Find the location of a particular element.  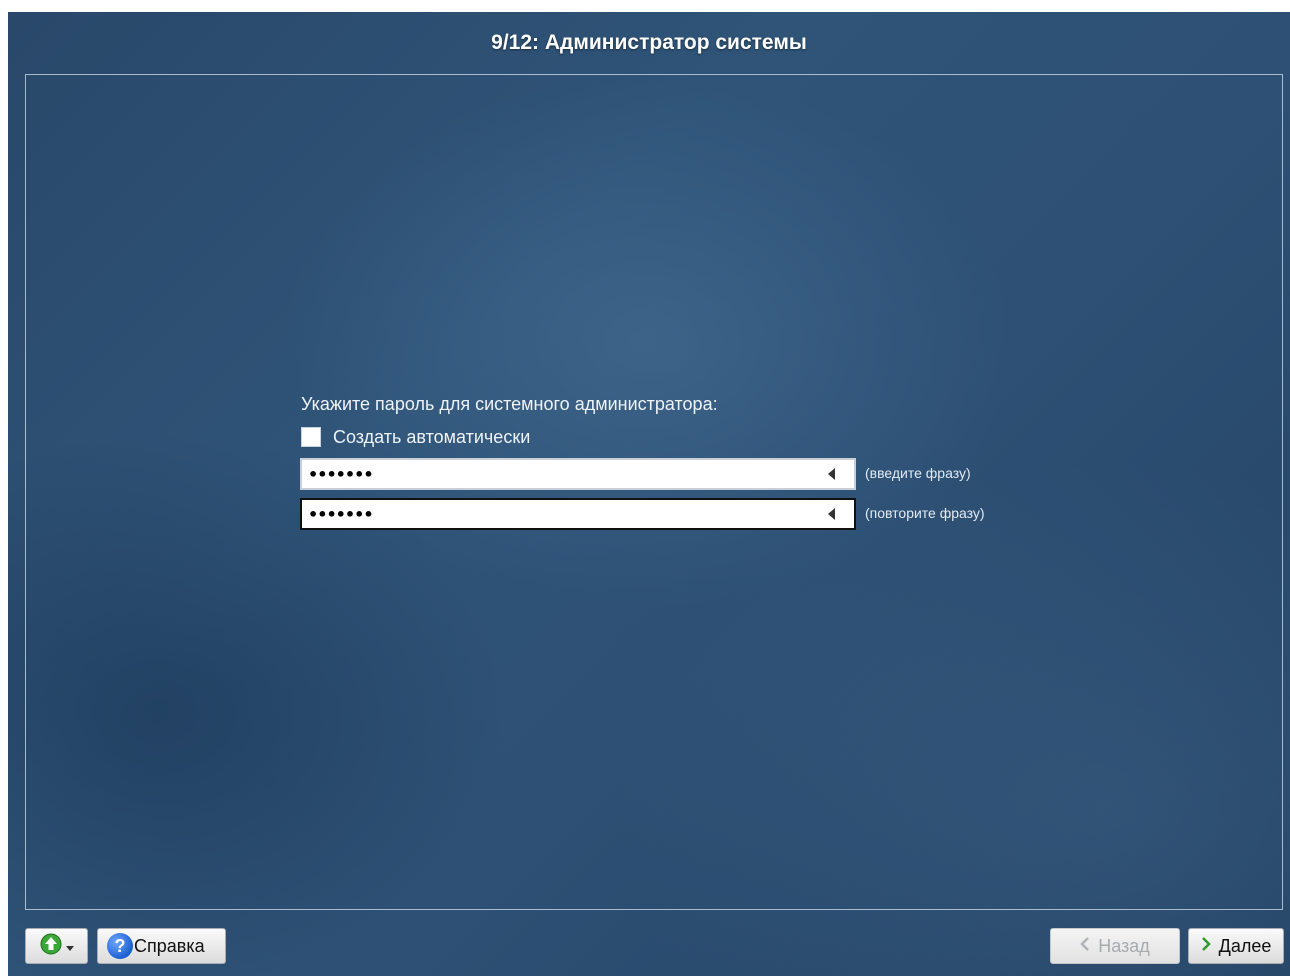

password-field: ••••••• is located at coordinates (578, 474).